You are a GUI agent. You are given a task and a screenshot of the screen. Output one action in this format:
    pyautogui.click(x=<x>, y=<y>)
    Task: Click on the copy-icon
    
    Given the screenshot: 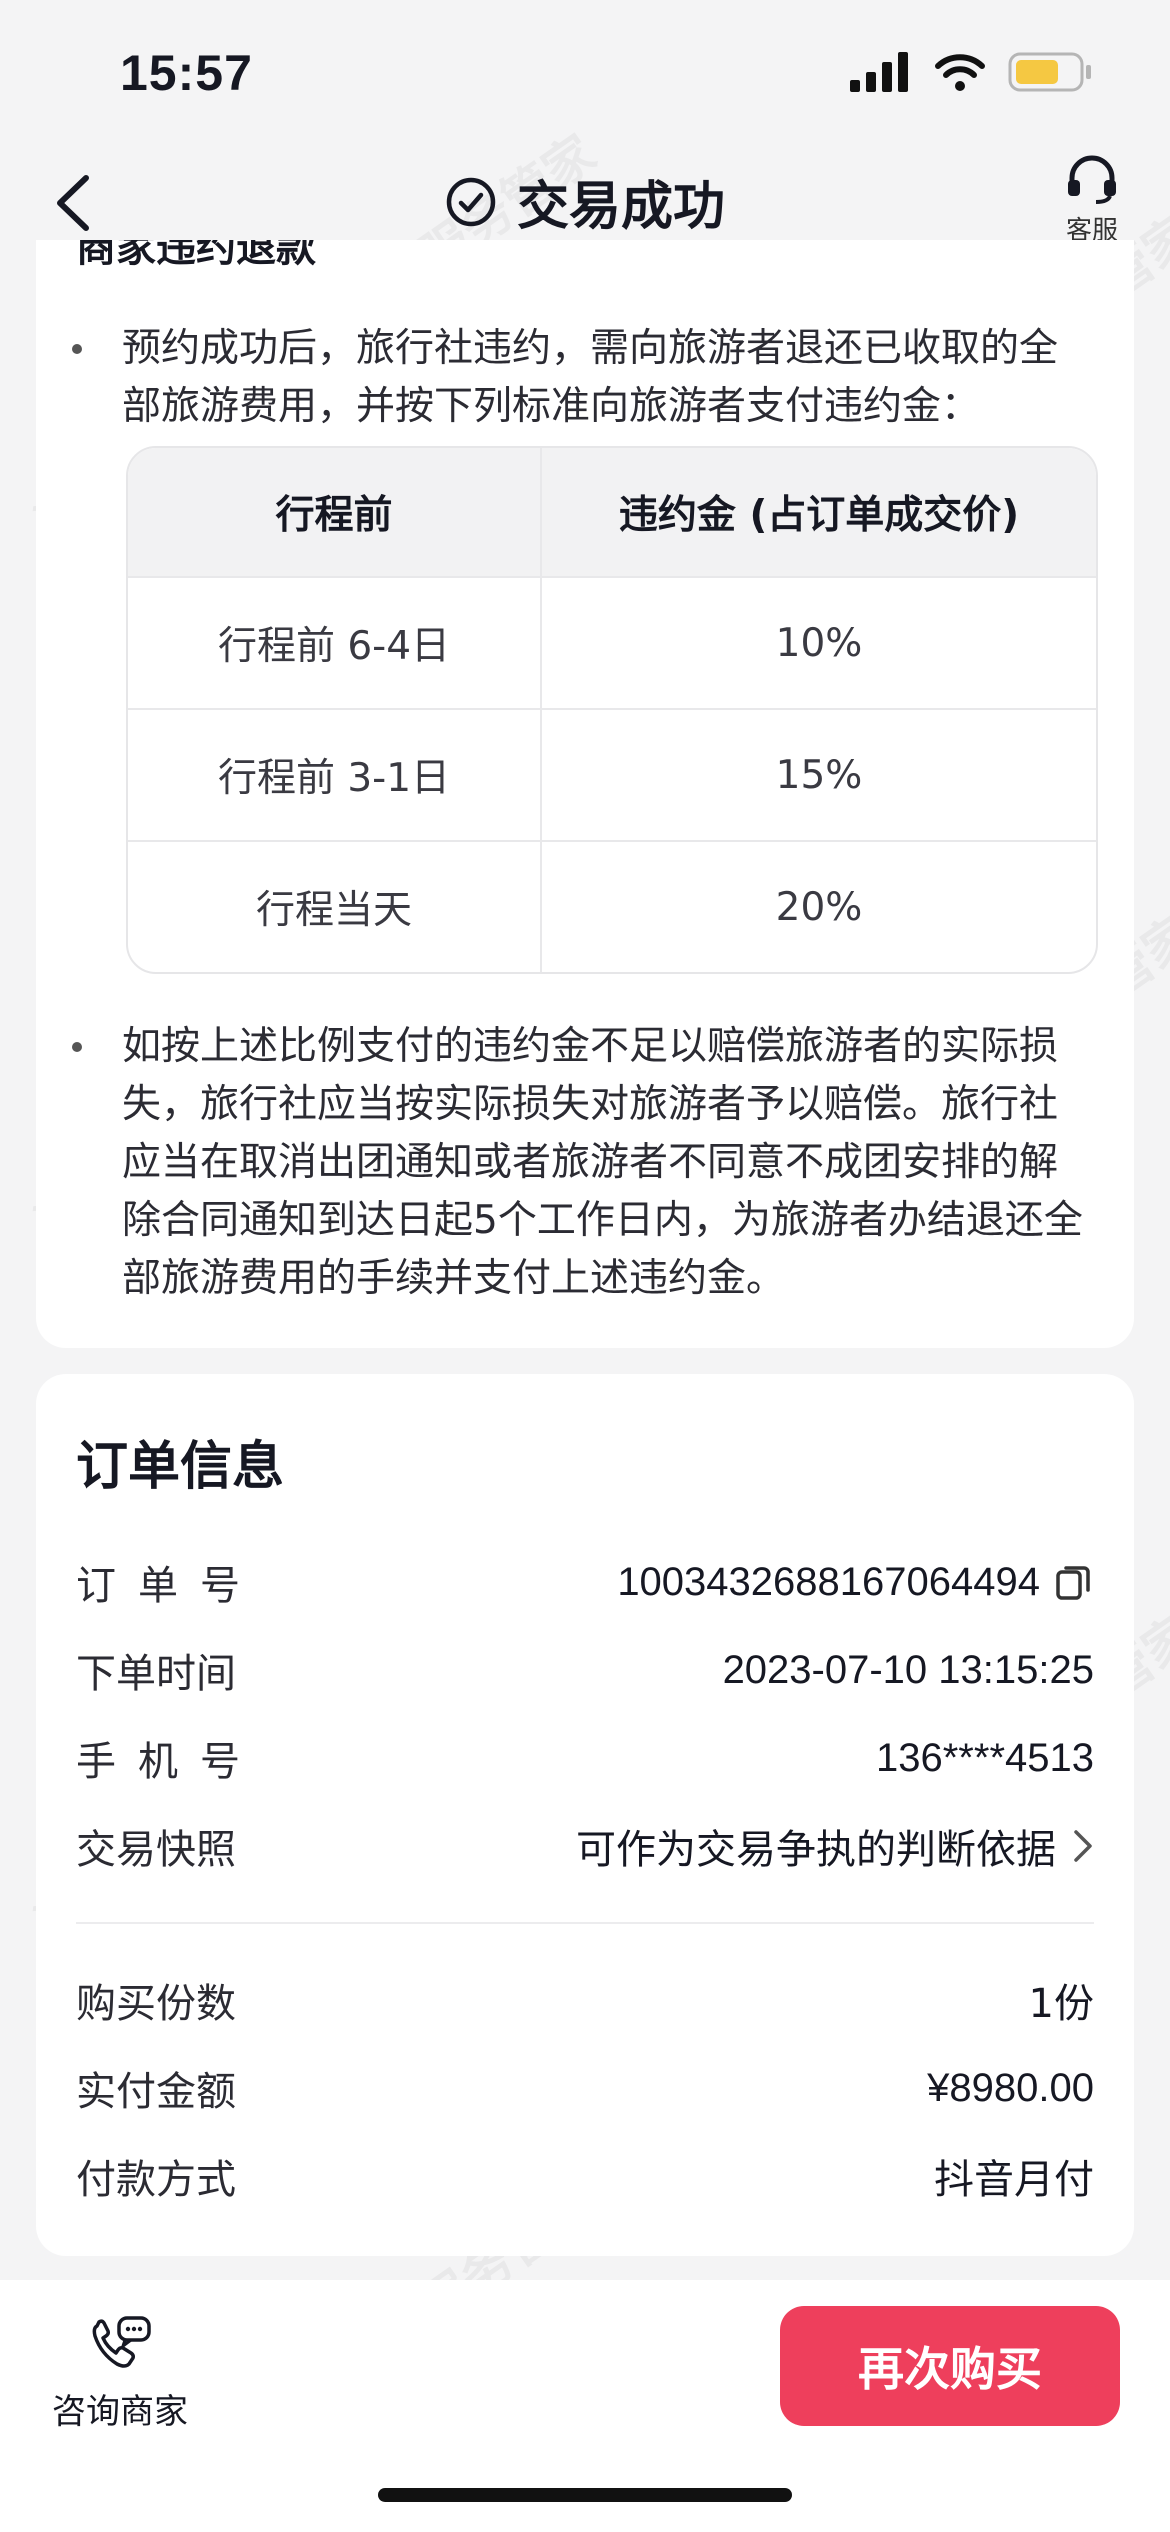 What is the action you would take?
    pyautogui.click(x=1074, y=1582)
    